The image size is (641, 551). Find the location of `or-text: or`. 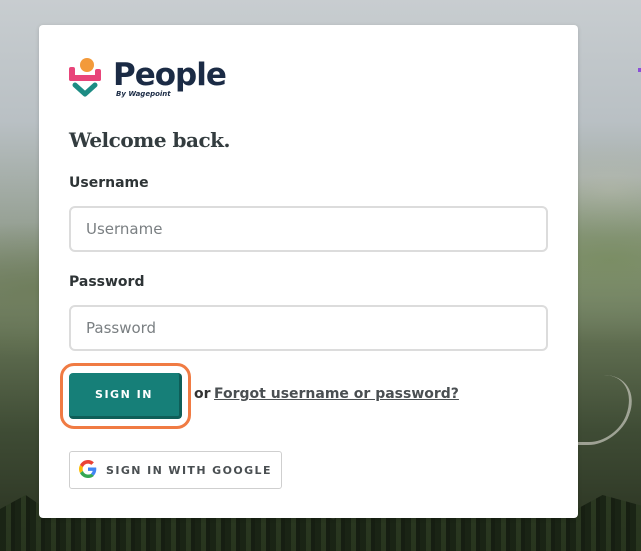

or-text: or is located at coordinates (202, 394).